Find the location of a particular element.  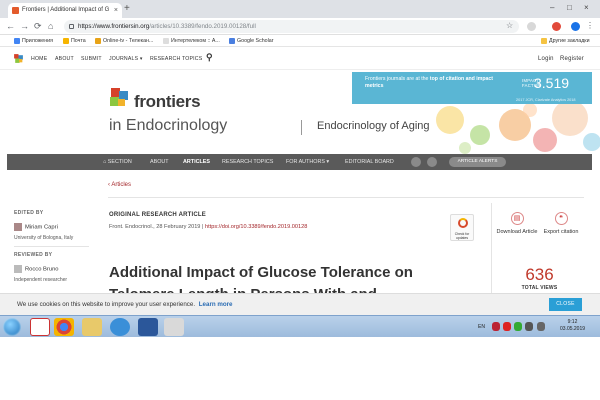

ie-taskbar-icon is located at coordinates (120, 327).